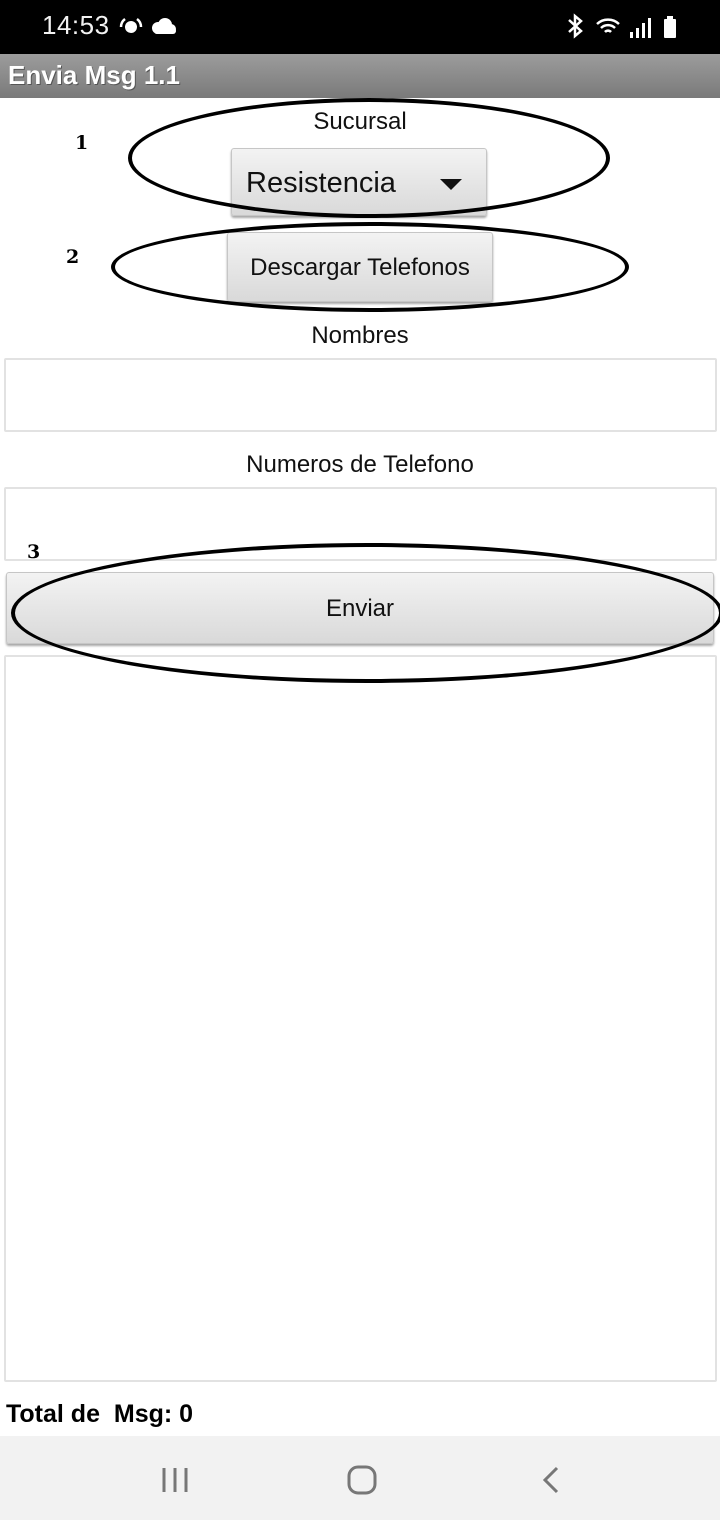 This screenshot has height=1525, width=720. I want to click on cloud-icon, so click(164, 26).